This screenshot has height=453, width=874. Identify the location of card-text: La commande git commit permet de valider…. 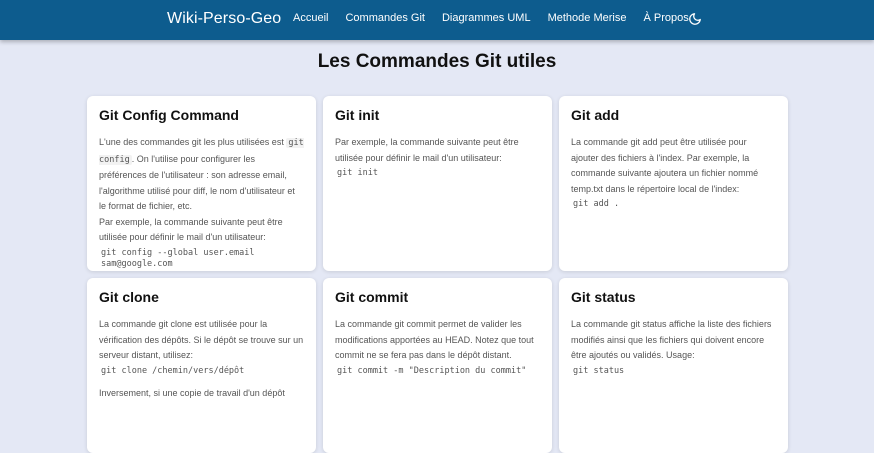
(434, 339).